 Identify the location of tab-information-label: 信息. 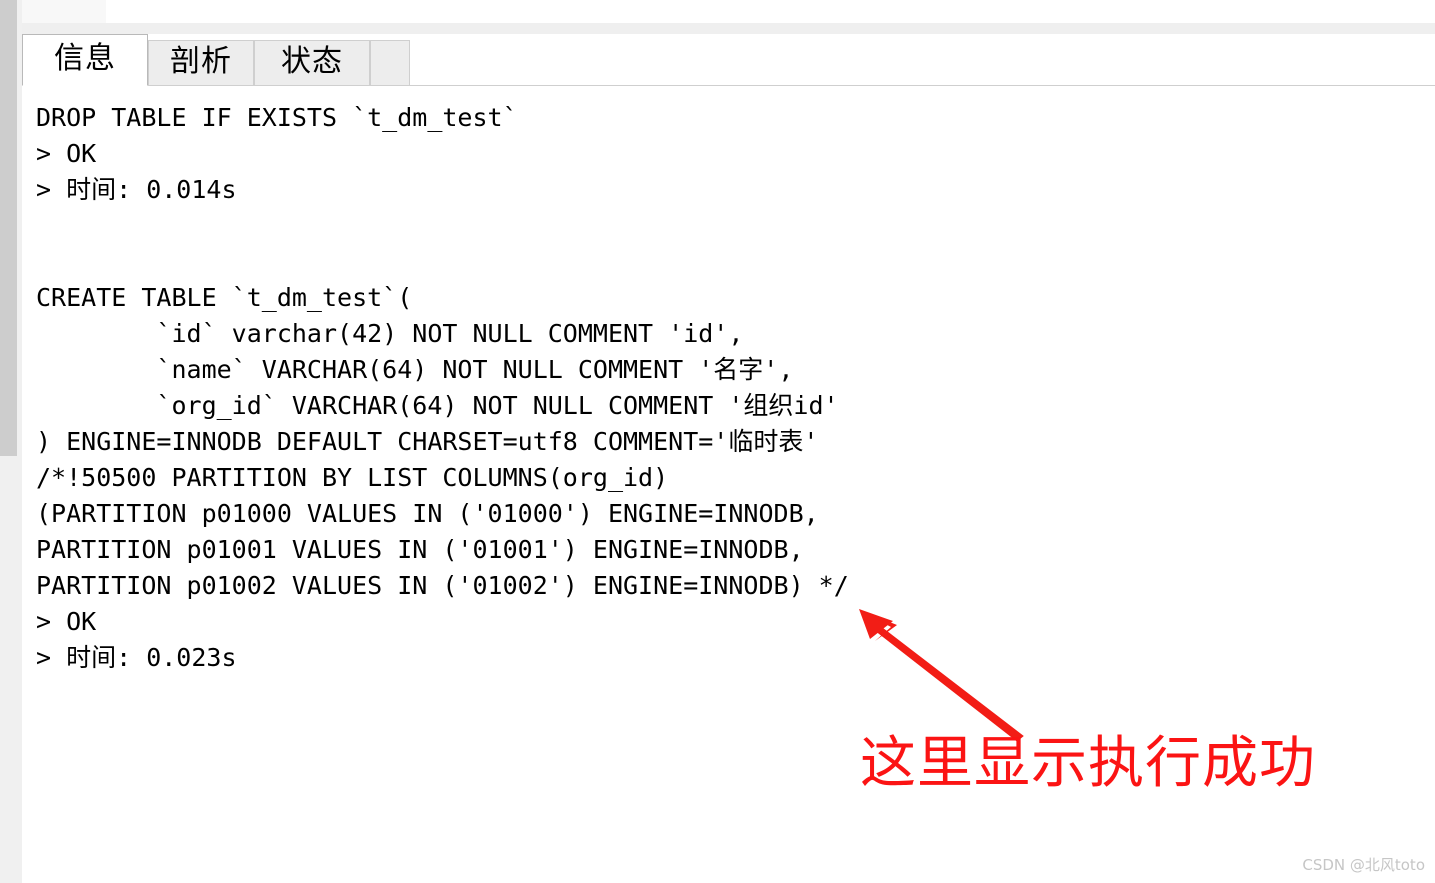
(85, 58).